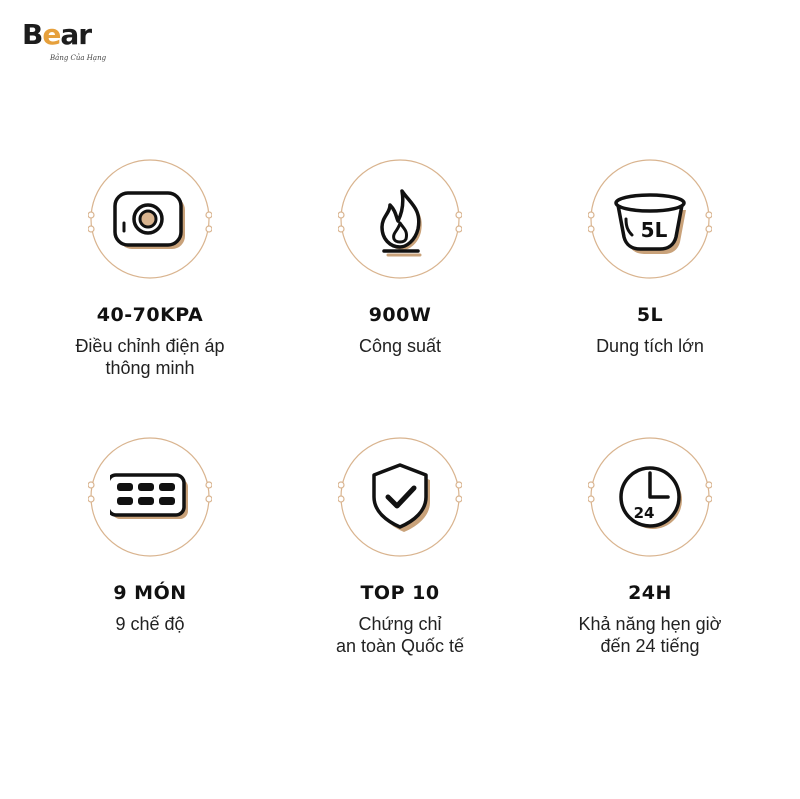 This screenshot has height=799, width=800. Describe the element at coordinates (400, 635) in the screenshot. I see `feature-description: Chứng chỉ an toàn Quốc tế` at that location.